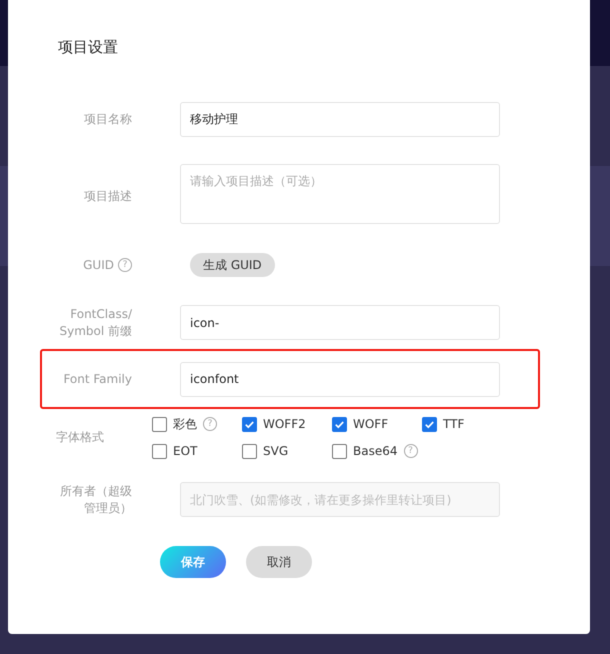 This screenshot has width=610, height=654. Describe the element at coordinates (95, 323) in the screenshot. I see `field-label: FontClass/ Symbol 前缀` at that location.